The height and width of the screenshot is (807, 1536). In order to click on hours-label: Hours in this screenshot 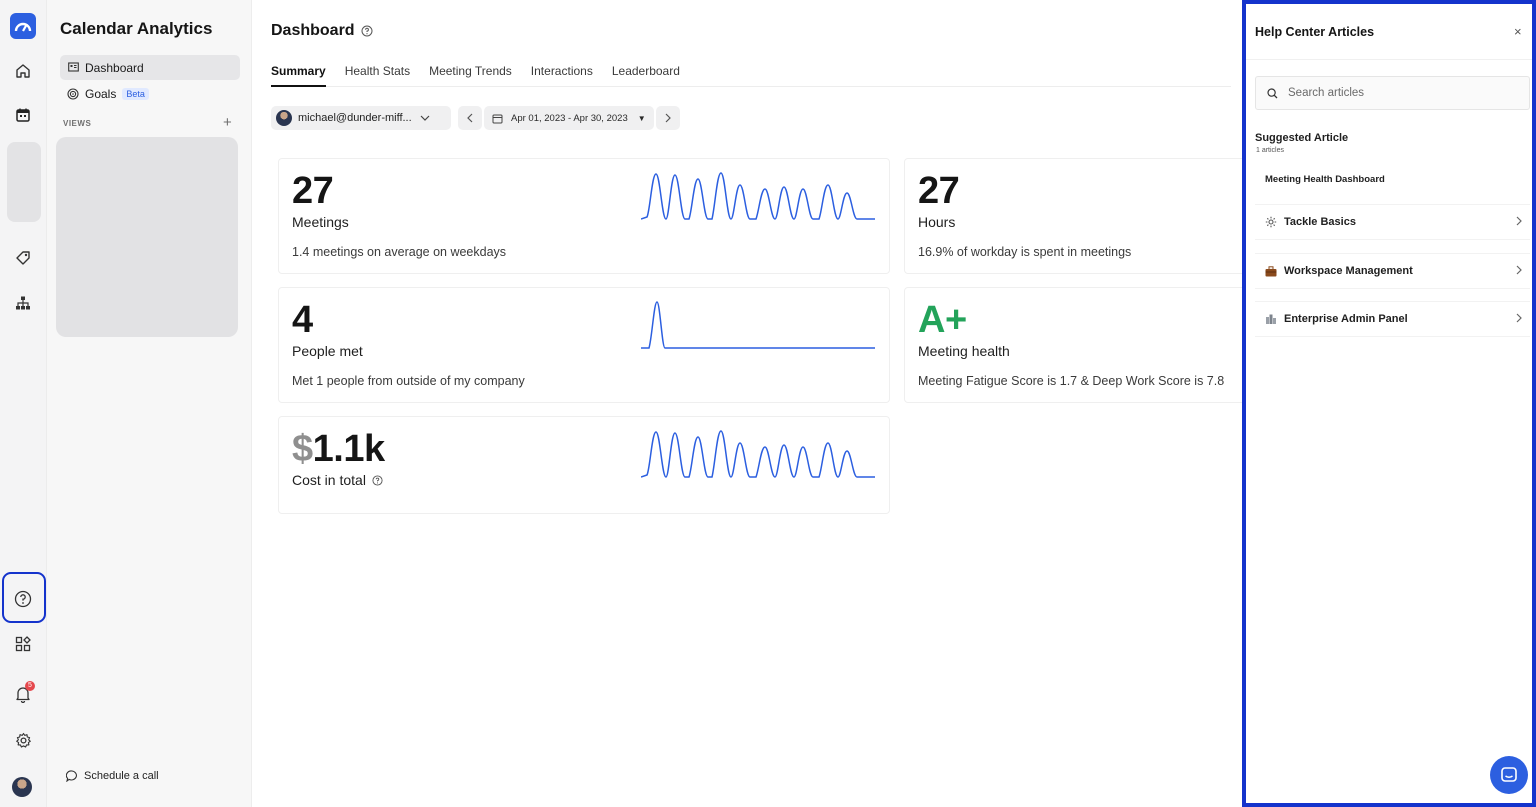, I will do `click(937, 222)`.